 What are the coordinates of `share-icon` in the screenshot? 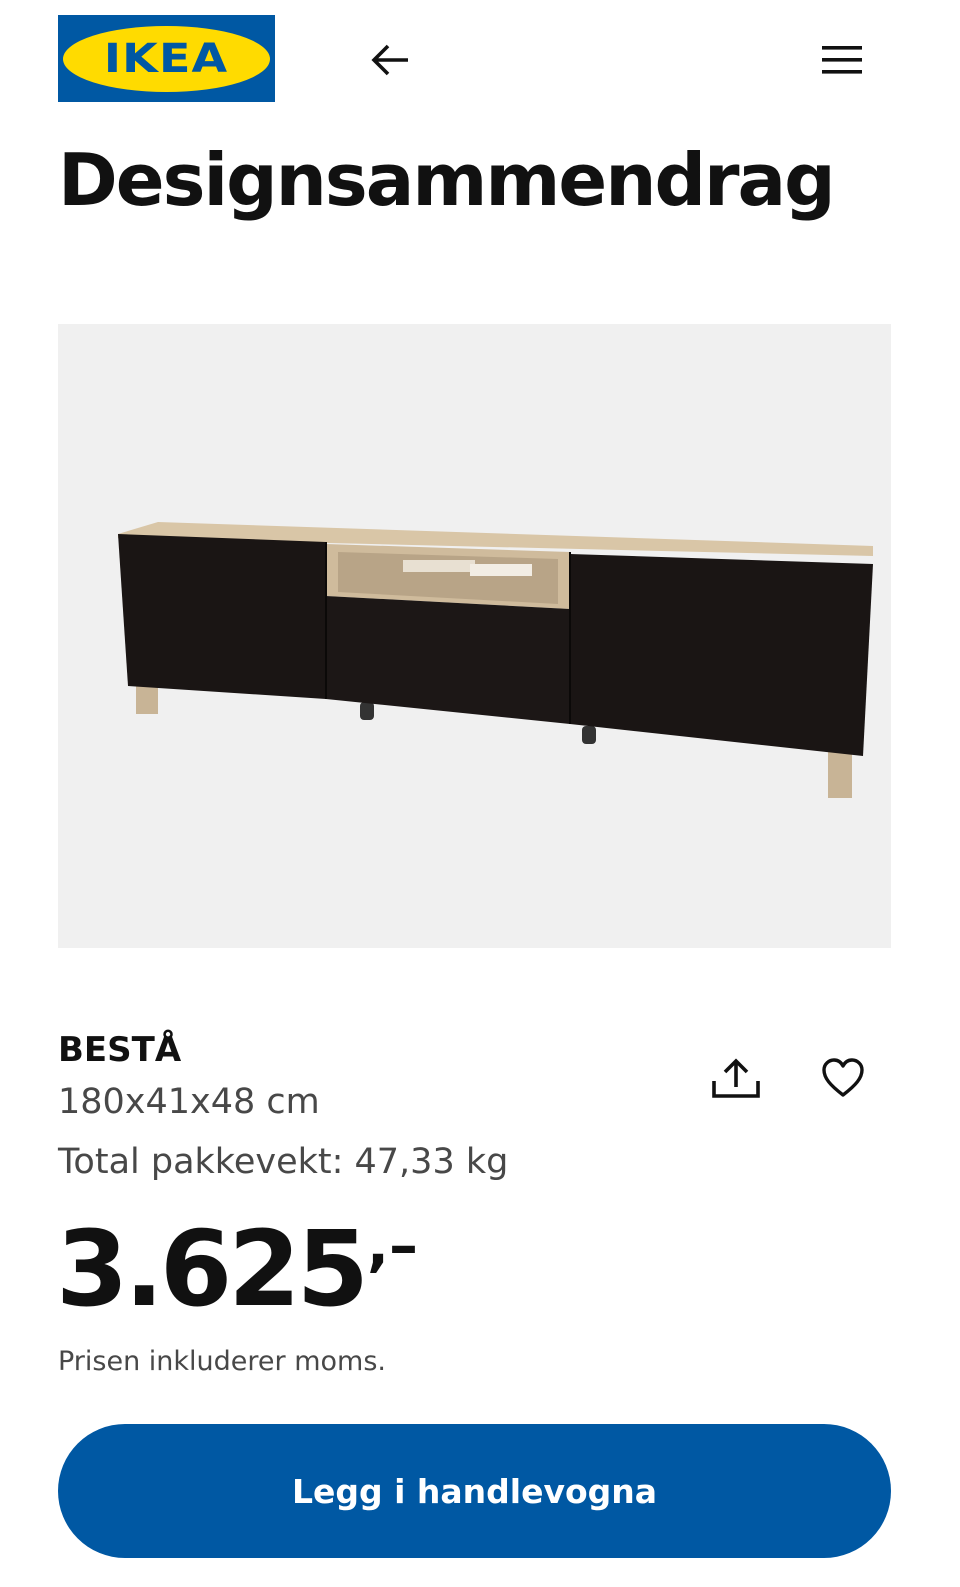 It's located at (736, 1078).